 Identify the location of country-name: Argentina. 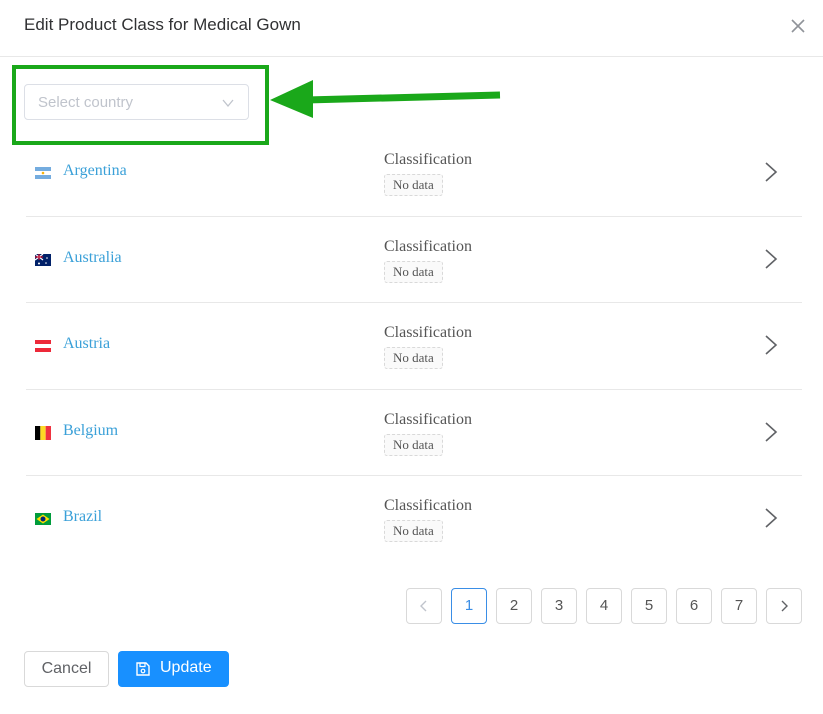
(95, 171).